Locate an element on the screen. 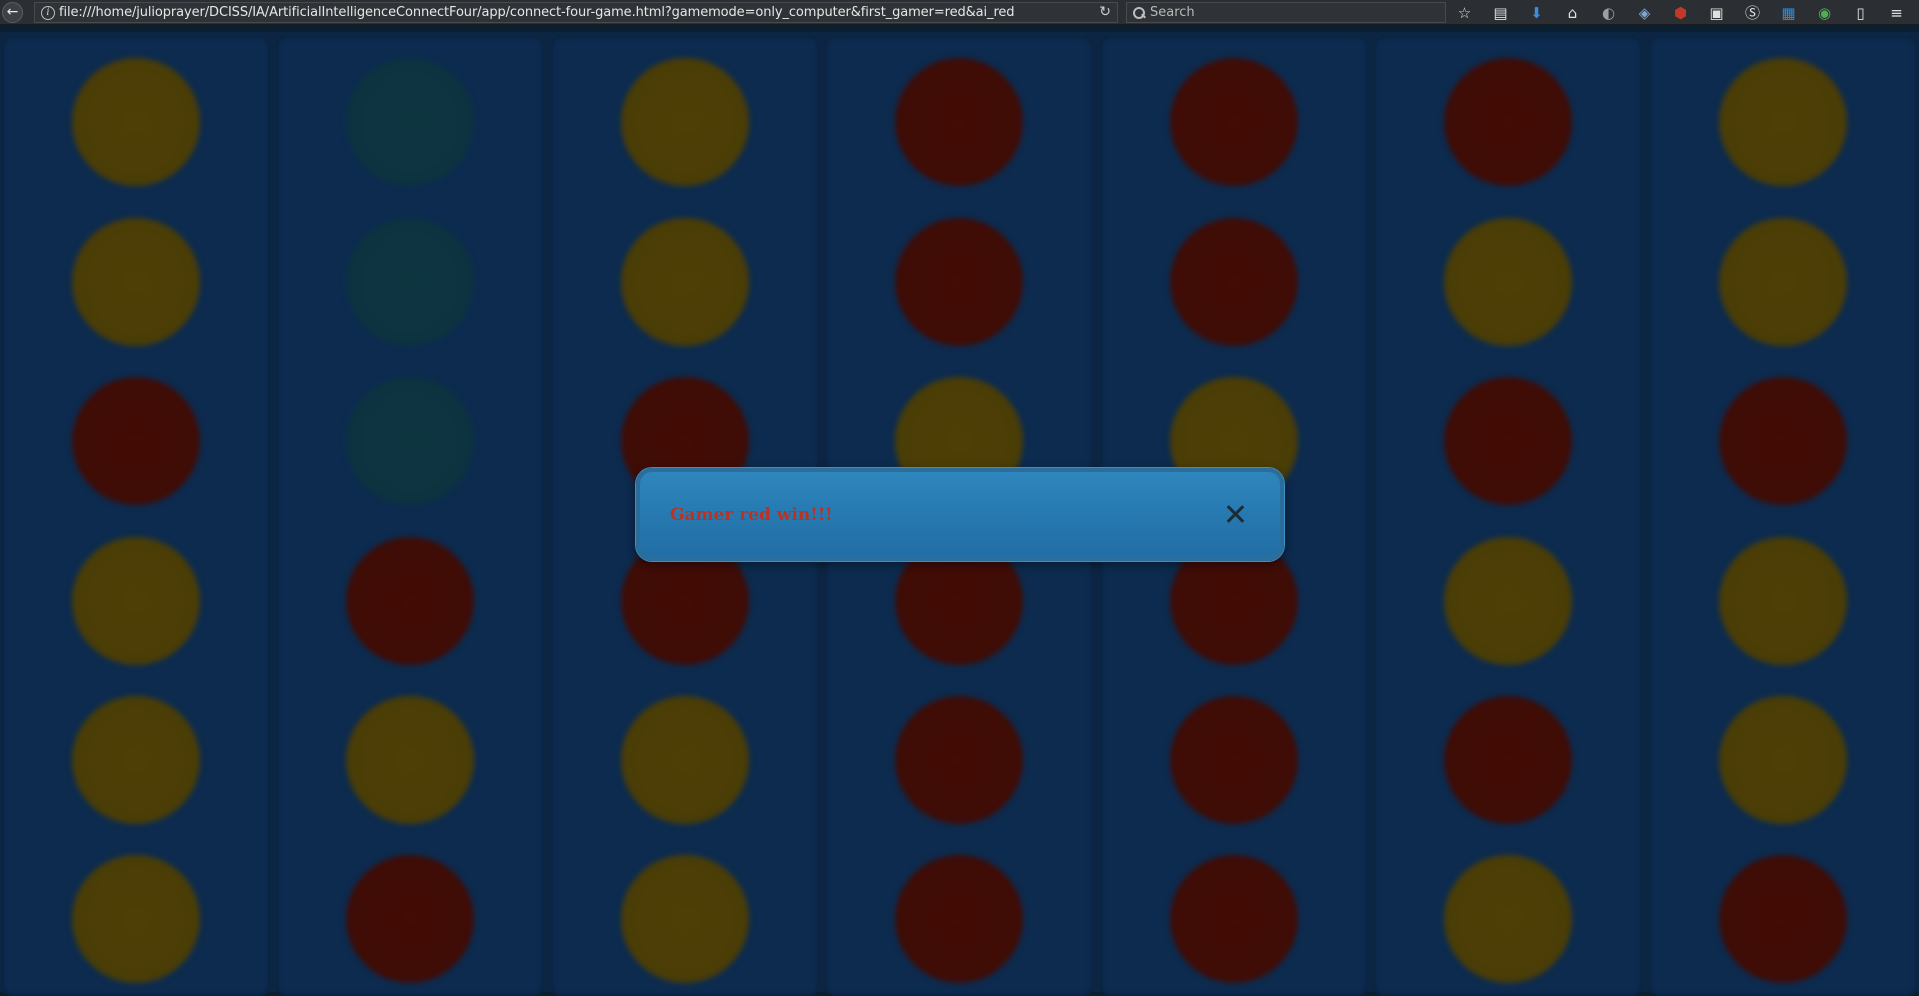 The height and width of the screenshot is (996, 1919). win-message: Gamer red win!!! is located at coordinates (751, 515).